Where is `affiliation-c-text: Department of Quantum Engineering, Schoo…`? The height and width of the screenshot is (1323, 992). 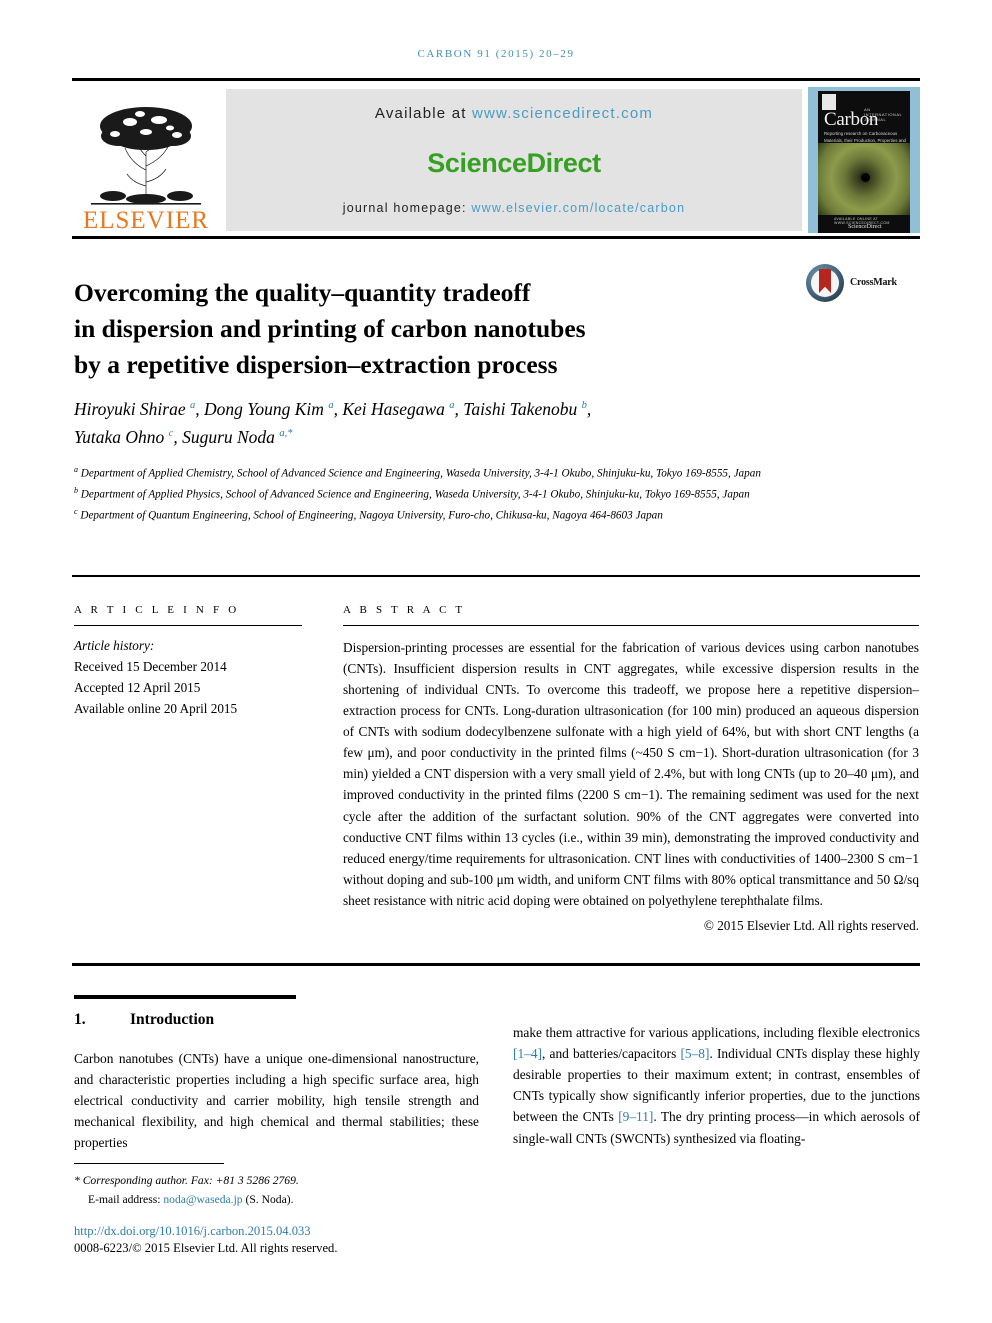
affiliation-c-text: Department of Quantum Engineering, Schoo… is located at coordinates (371, 515).